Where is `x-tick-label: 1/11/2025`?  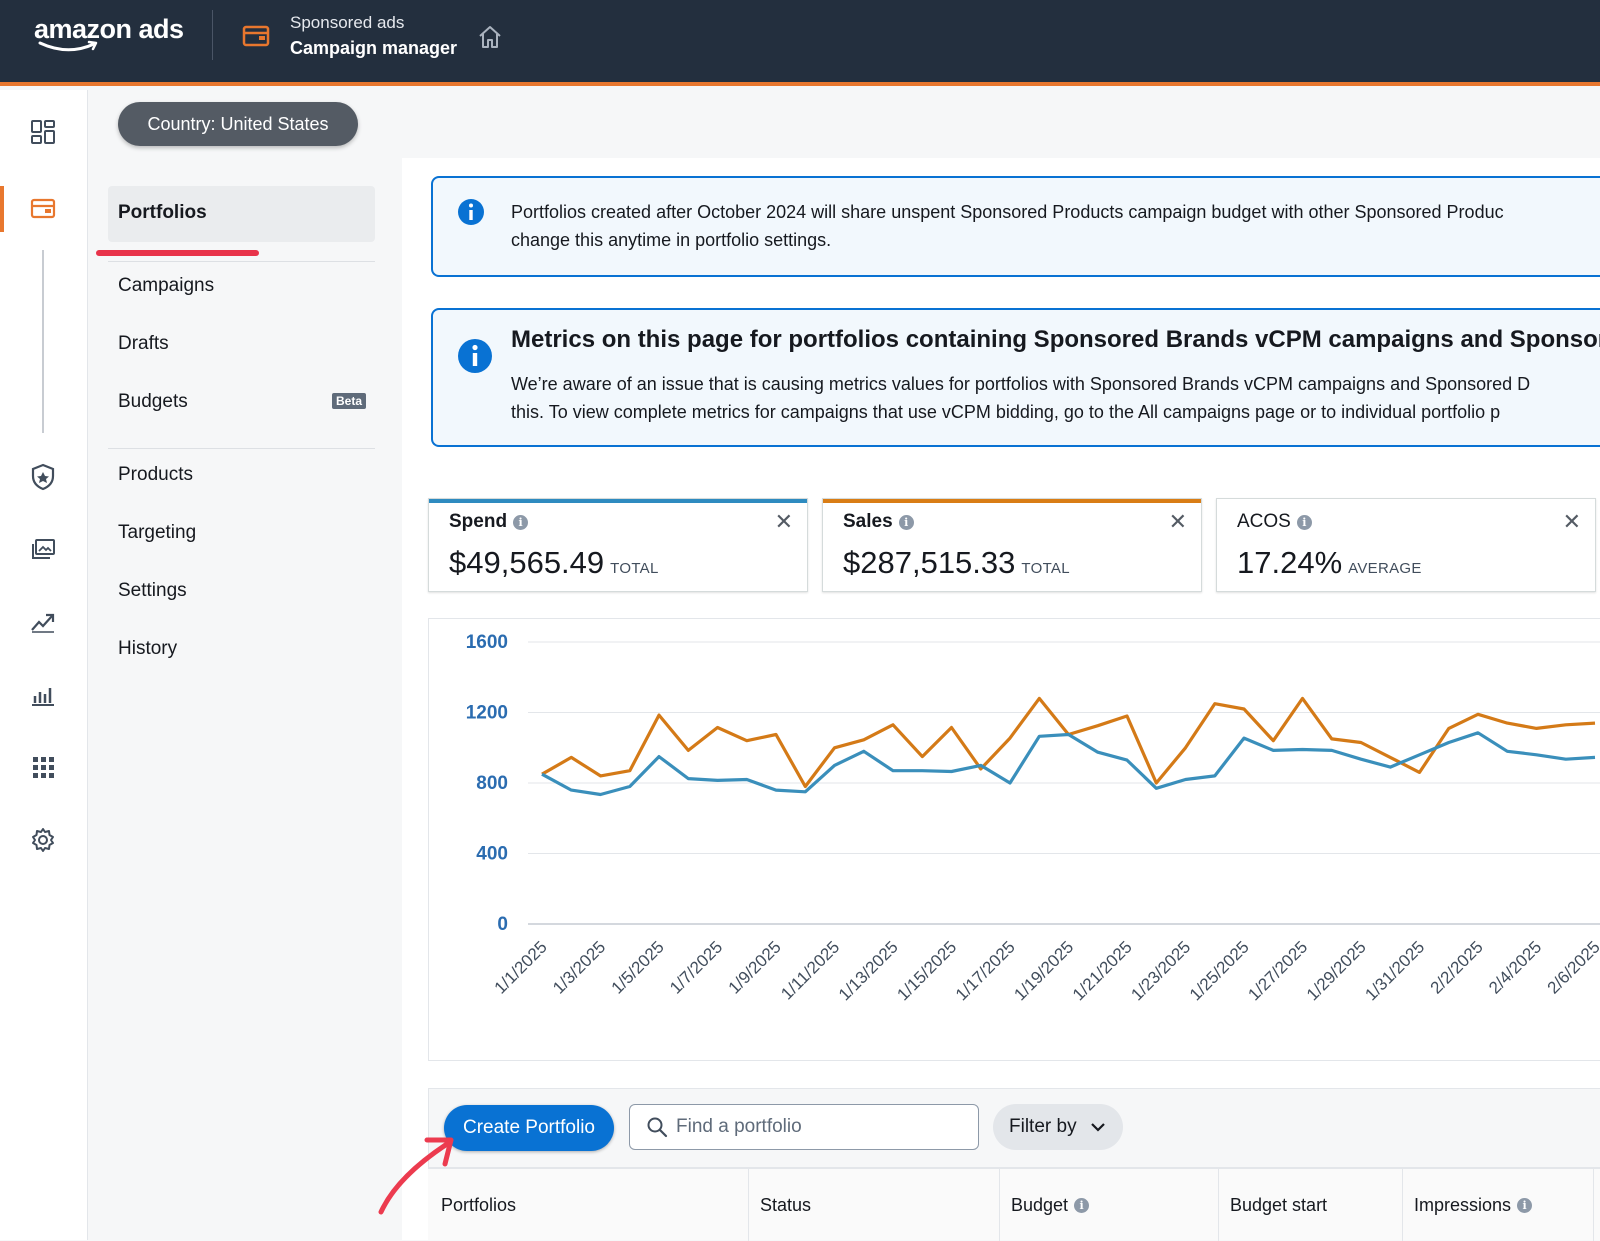 x-tick-label: 1/11/2025 is located at coordinates (810, 970).